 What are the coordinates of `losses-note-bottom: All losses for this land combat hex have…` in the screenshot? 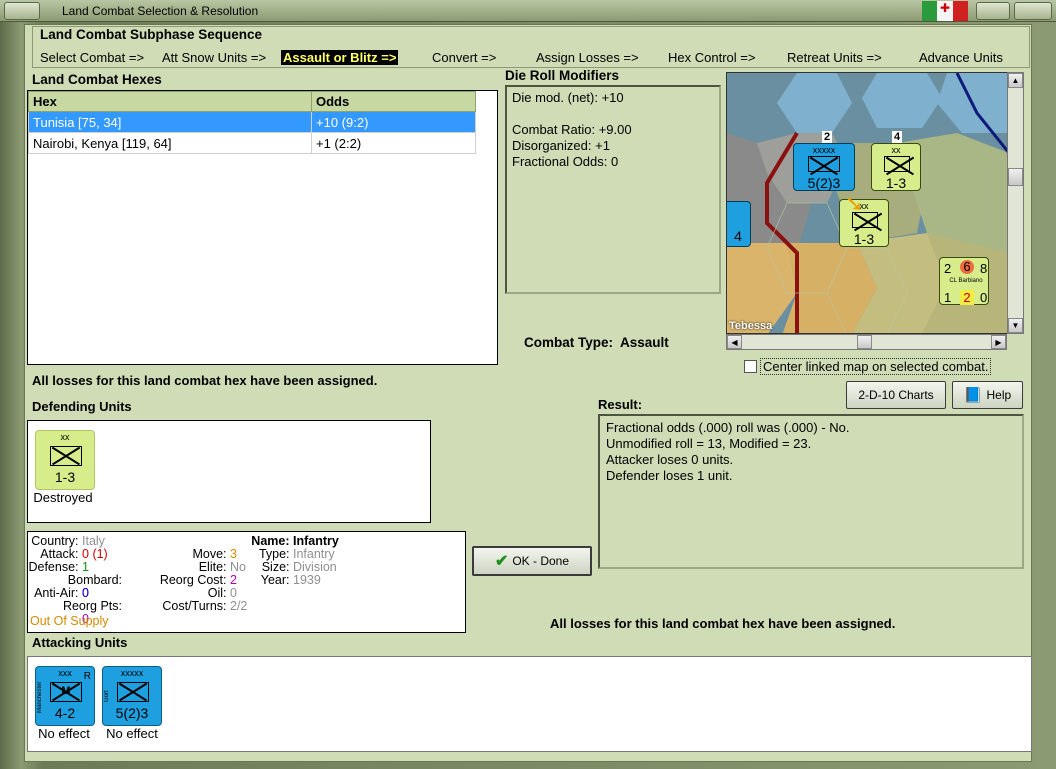 It's located at (723, 623).